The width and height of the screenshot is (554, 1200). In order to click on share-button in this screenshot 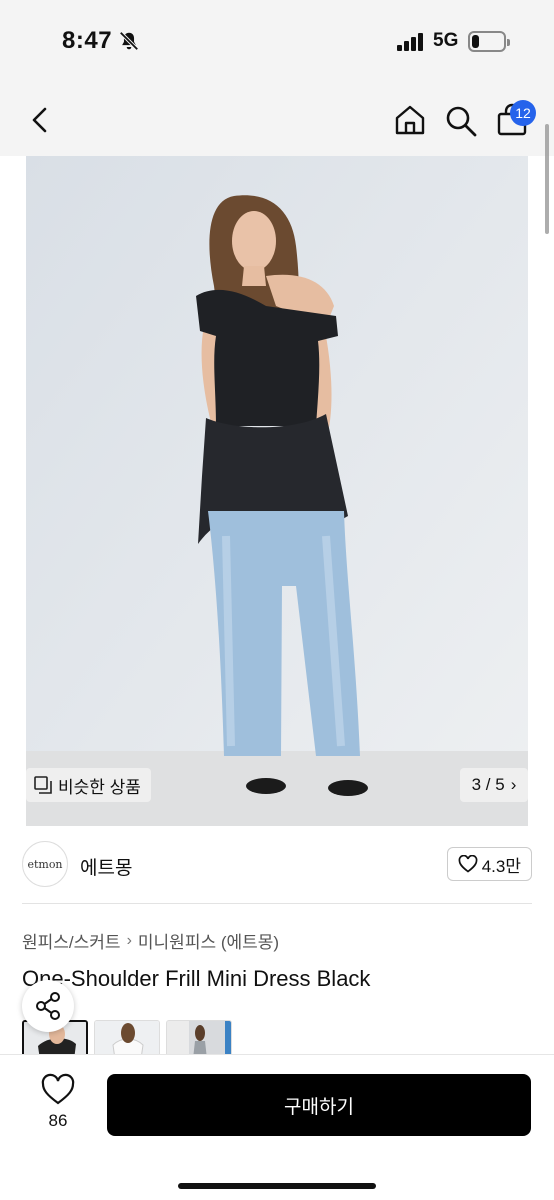, I will do `click(48, 1006)`.